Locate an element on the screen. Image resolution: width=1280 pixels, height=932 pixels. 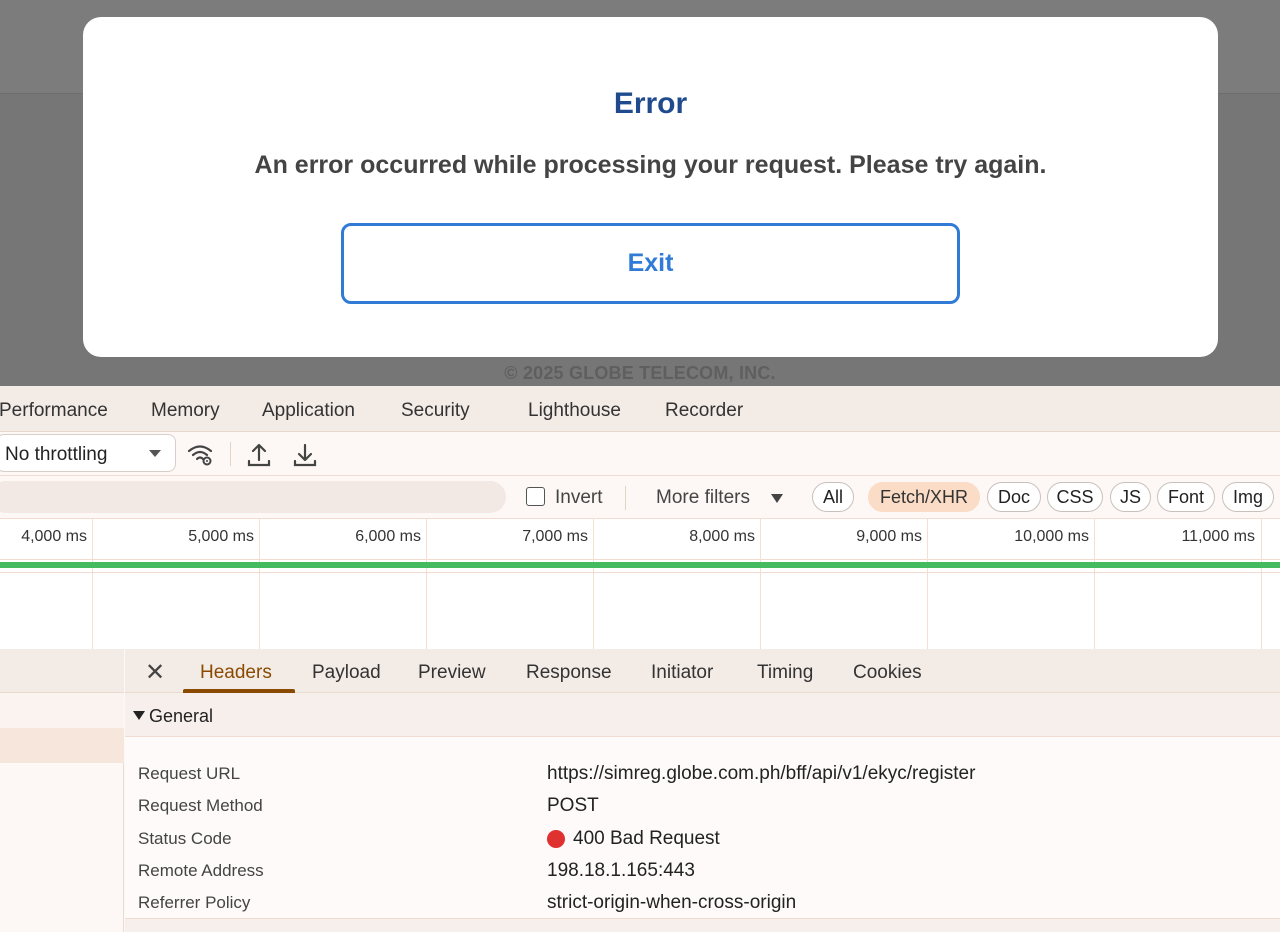
filter-chip-fetch-xhr: Fetch/XHR is located at coordinates (924, 497).